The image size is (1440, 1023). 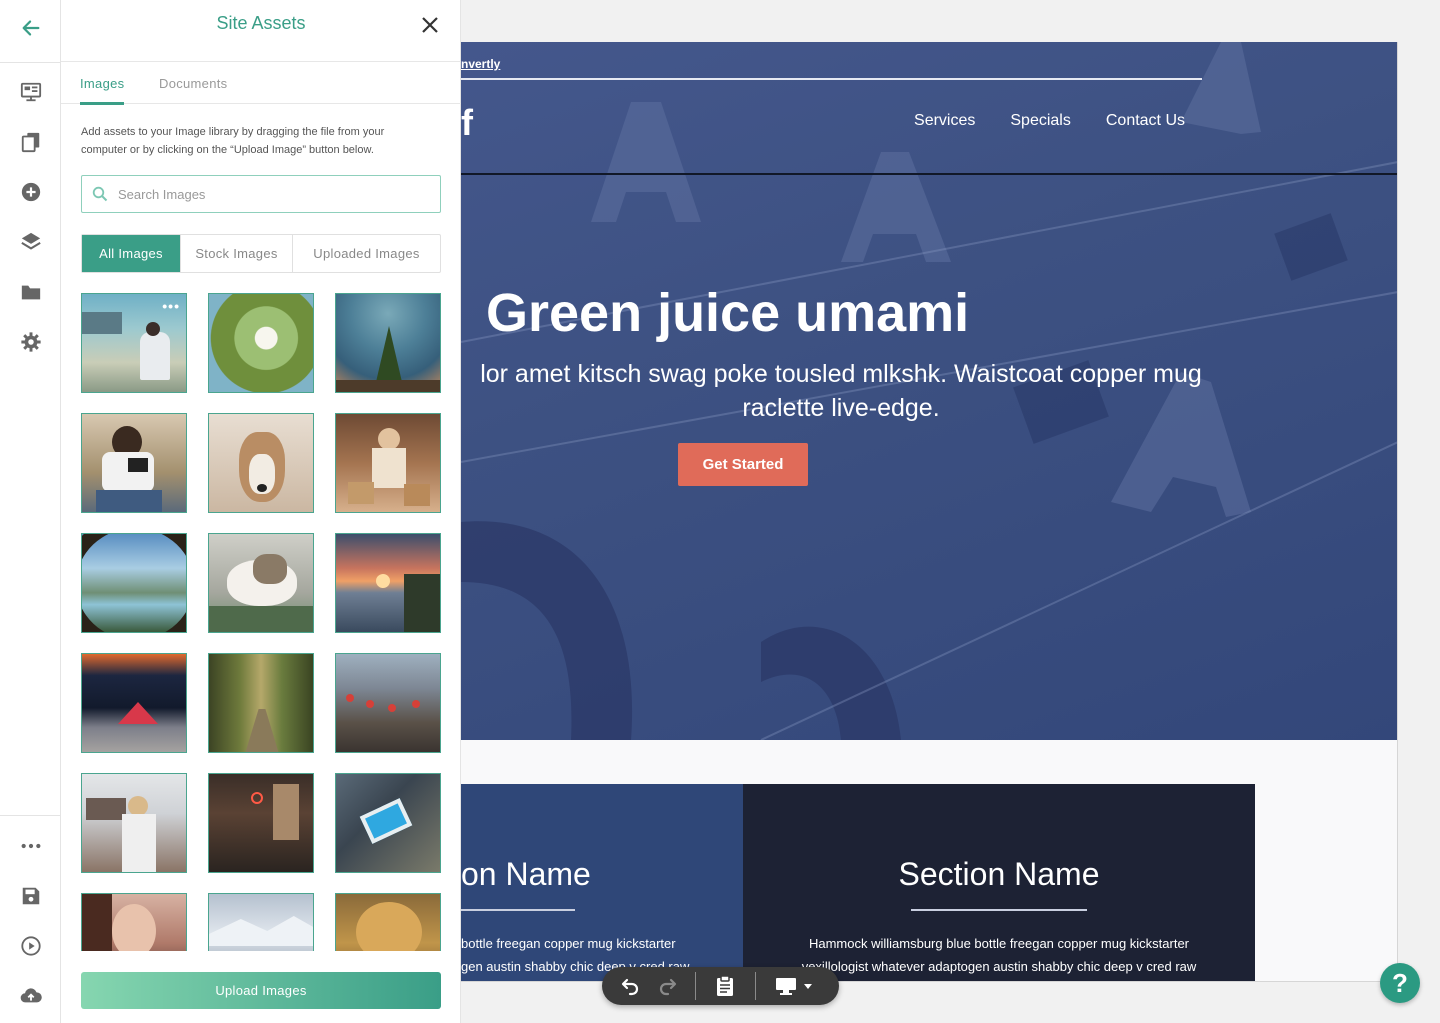 I want to click on back-button, so click(x=30, y=28).